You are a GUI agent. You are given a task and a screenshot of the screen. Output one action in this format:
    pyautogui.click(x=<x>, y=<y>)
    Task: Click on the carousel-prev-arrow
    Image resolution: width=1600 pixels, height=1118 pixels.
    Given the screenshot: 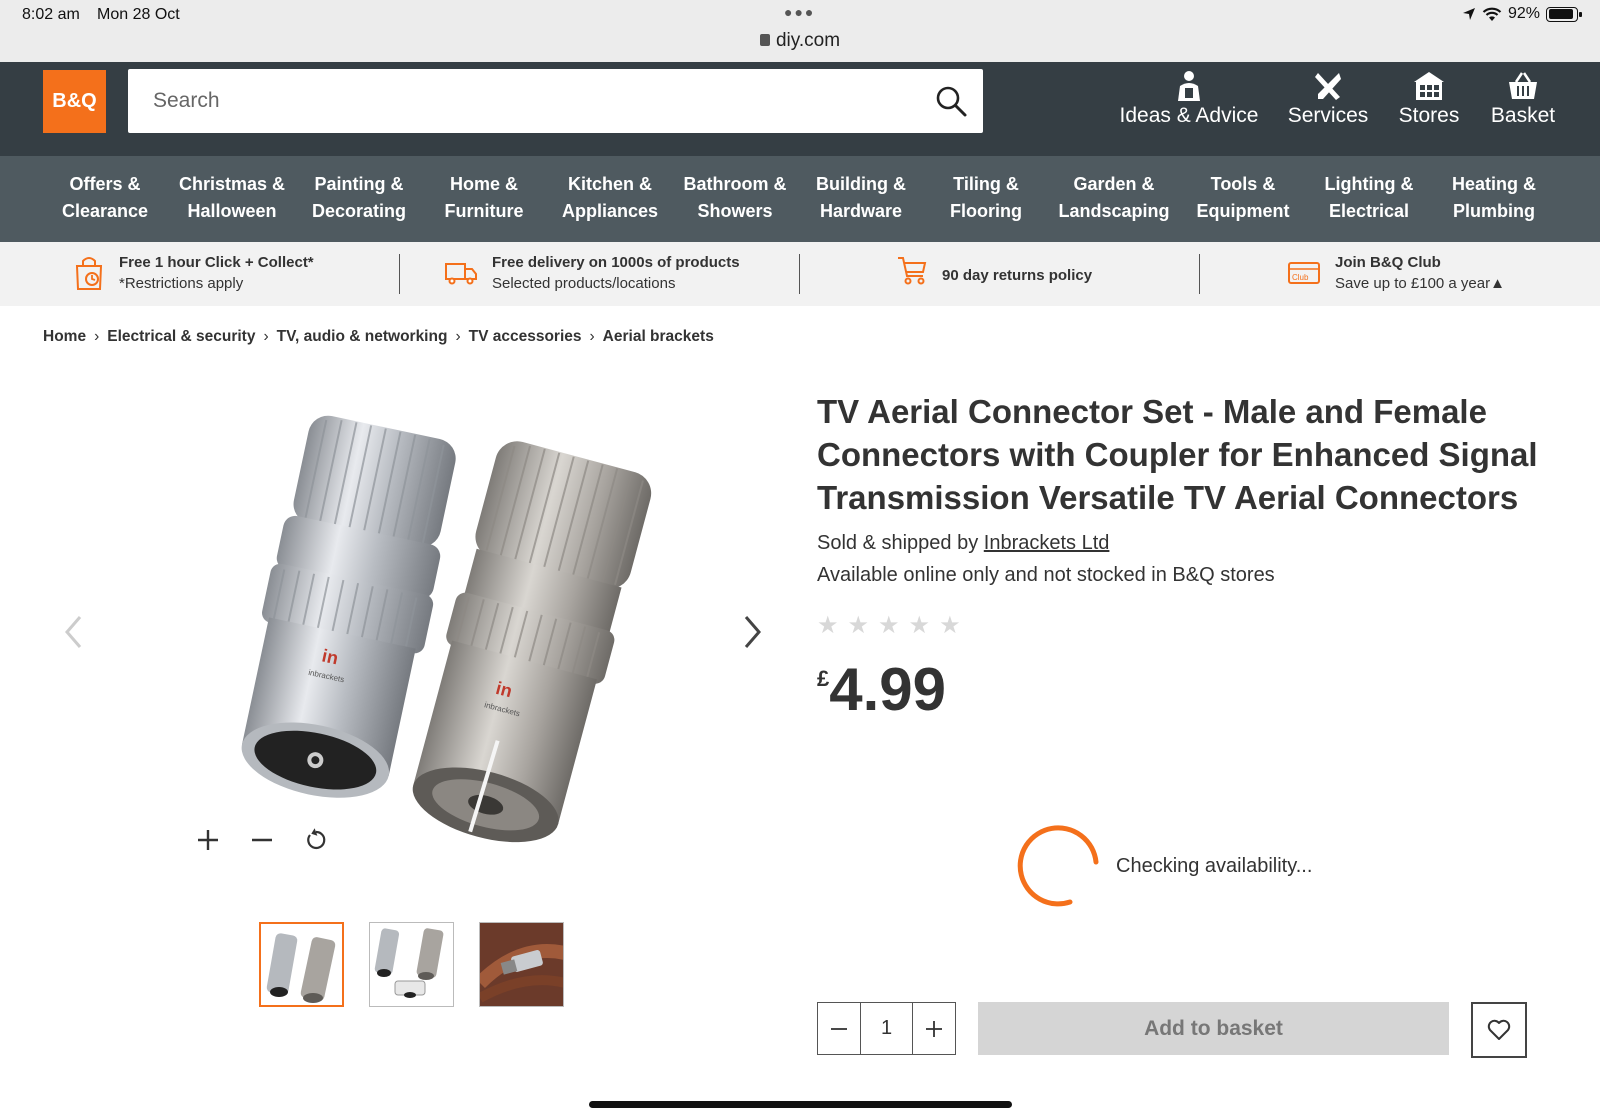 What is the action you would take?
    pyautogui.click(x=74, y=632)
    